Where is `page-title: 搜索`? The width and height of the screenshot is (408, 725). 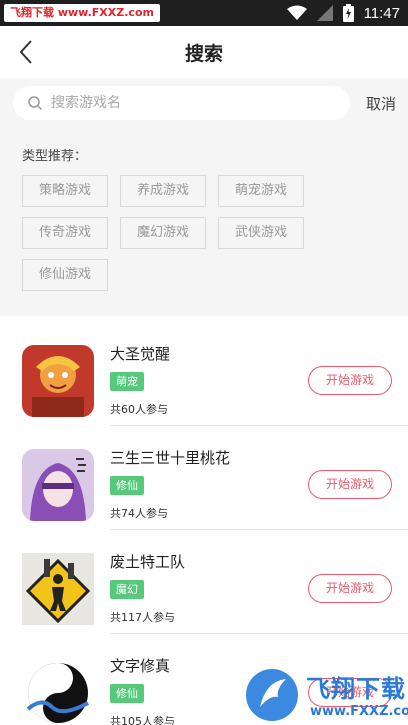 page-title: 搜索 is located at coordinates (203, 54).